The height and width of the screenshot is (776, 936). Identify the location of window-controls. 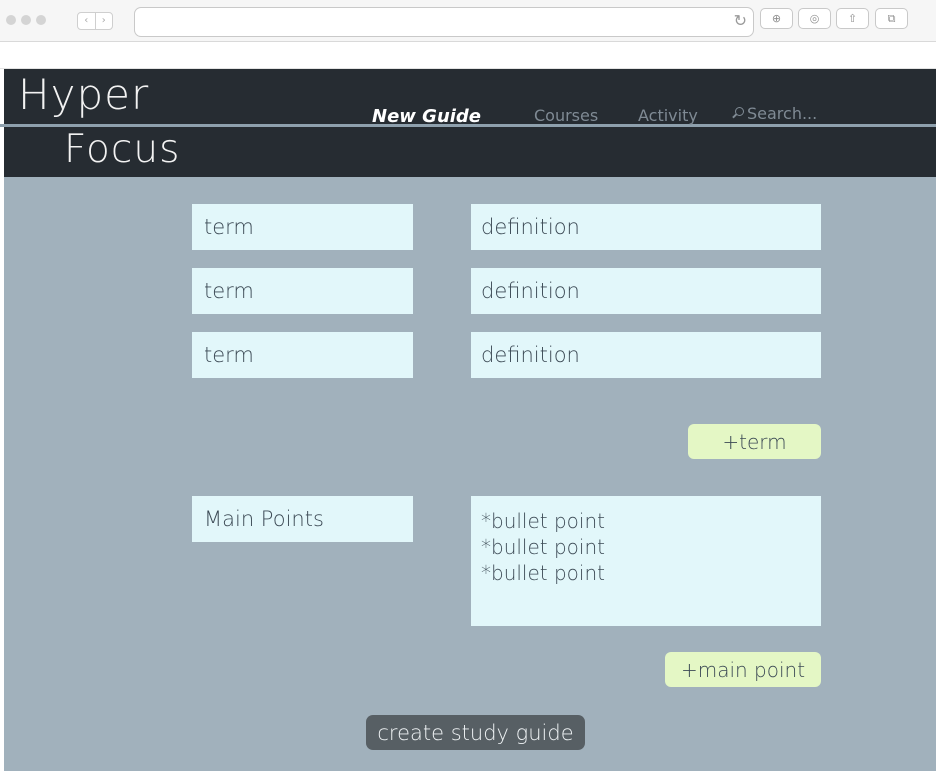
(26, 20).